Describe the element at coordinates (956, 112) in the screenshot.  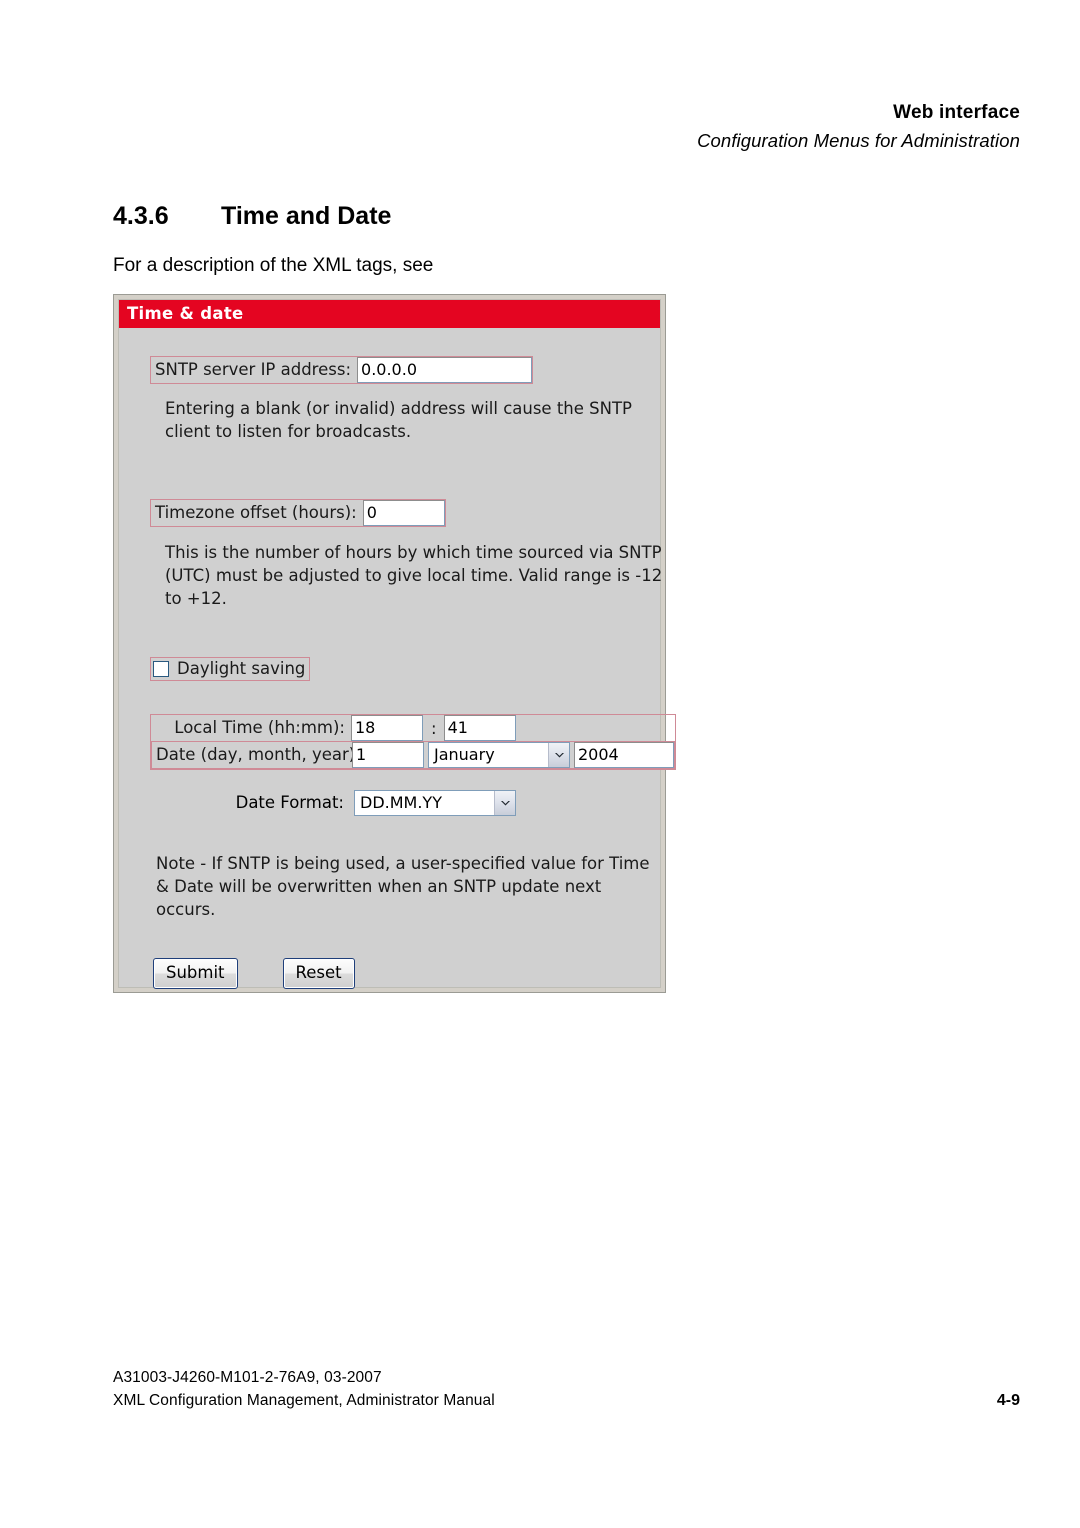
I see `header-title: Web interface` at that location.